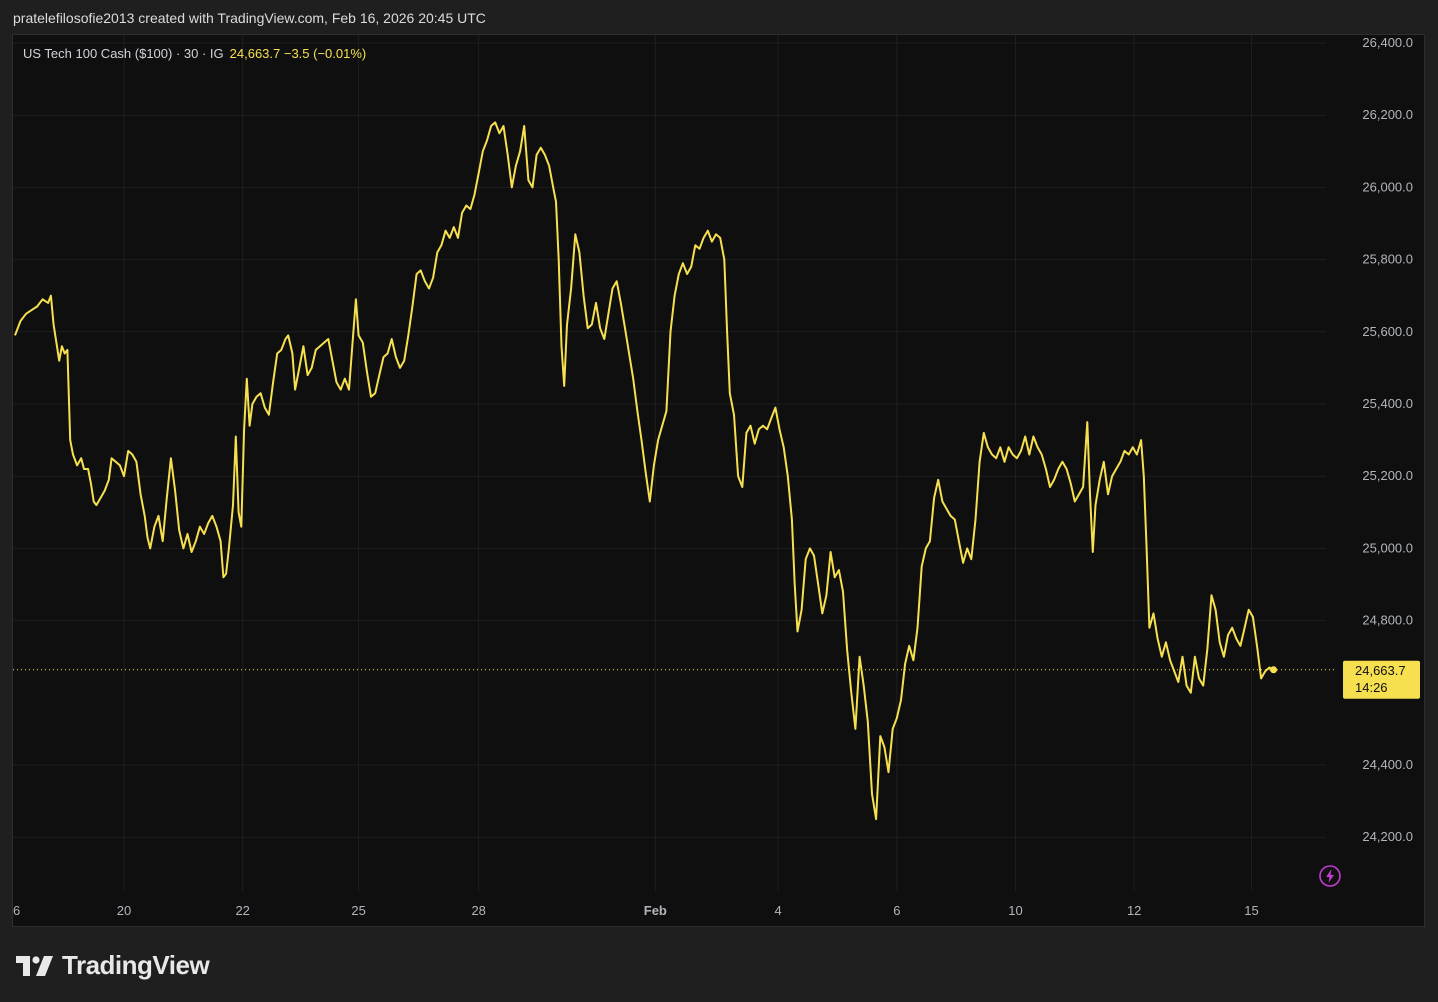 This screenshot has width=1438, height=1002. I want to click on x-tick-label: Feb, so click(655, 910).